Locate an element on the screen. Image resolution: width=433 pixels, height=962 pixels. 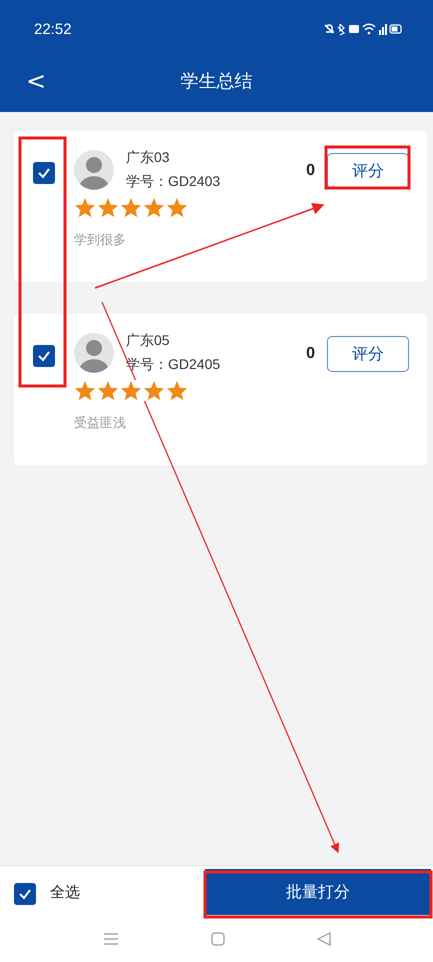
select-all-label: 全选 is located at coordinates (65, 892).